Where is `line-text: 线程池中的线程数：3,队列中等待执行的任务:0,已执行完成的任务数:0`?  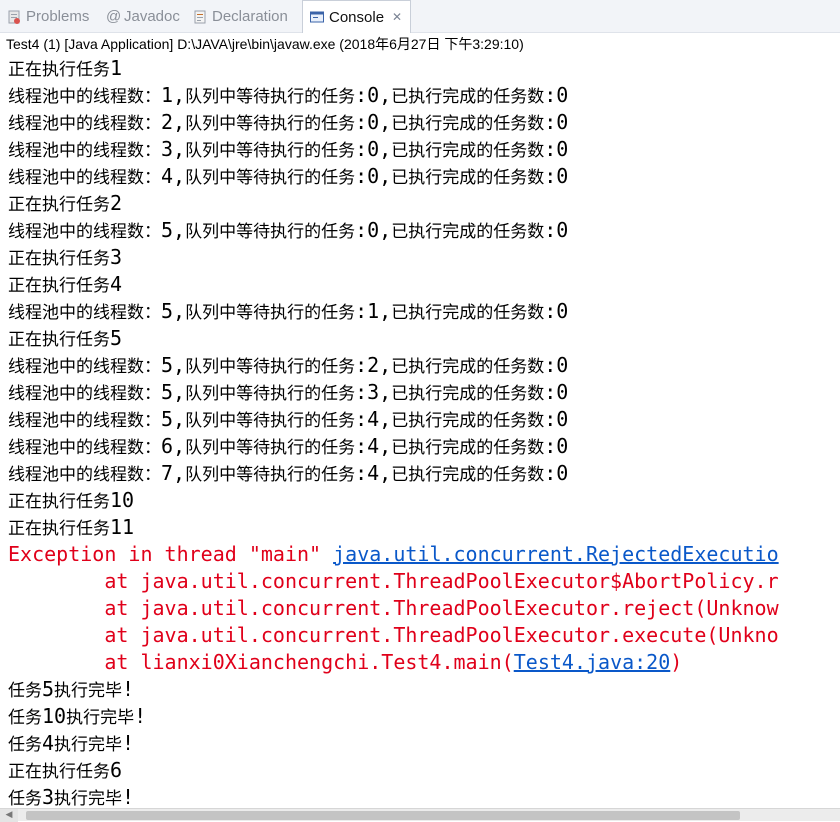
line-text: 线程池中的线程数：3,队列中等待执行的任务:0,已执行完成的任务数:0 is located at coordinates (288, 149).